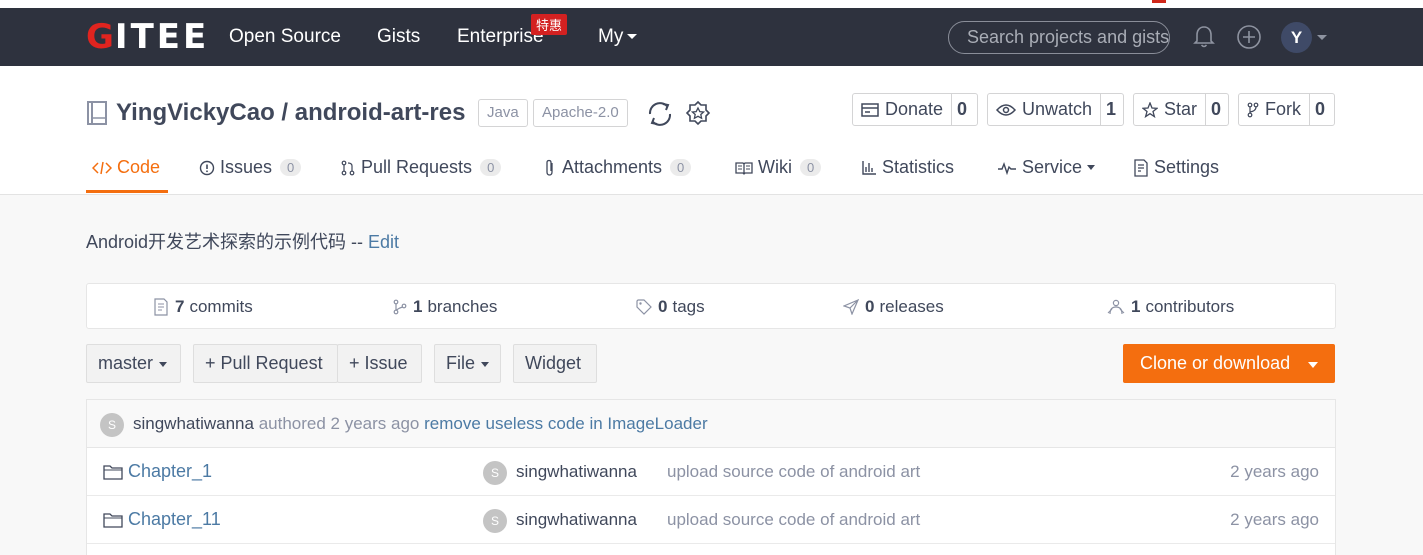 The width and height of the screenshot is (1423, 555). I want to click on gitee-logo: G ITEE, so click(148, 37).